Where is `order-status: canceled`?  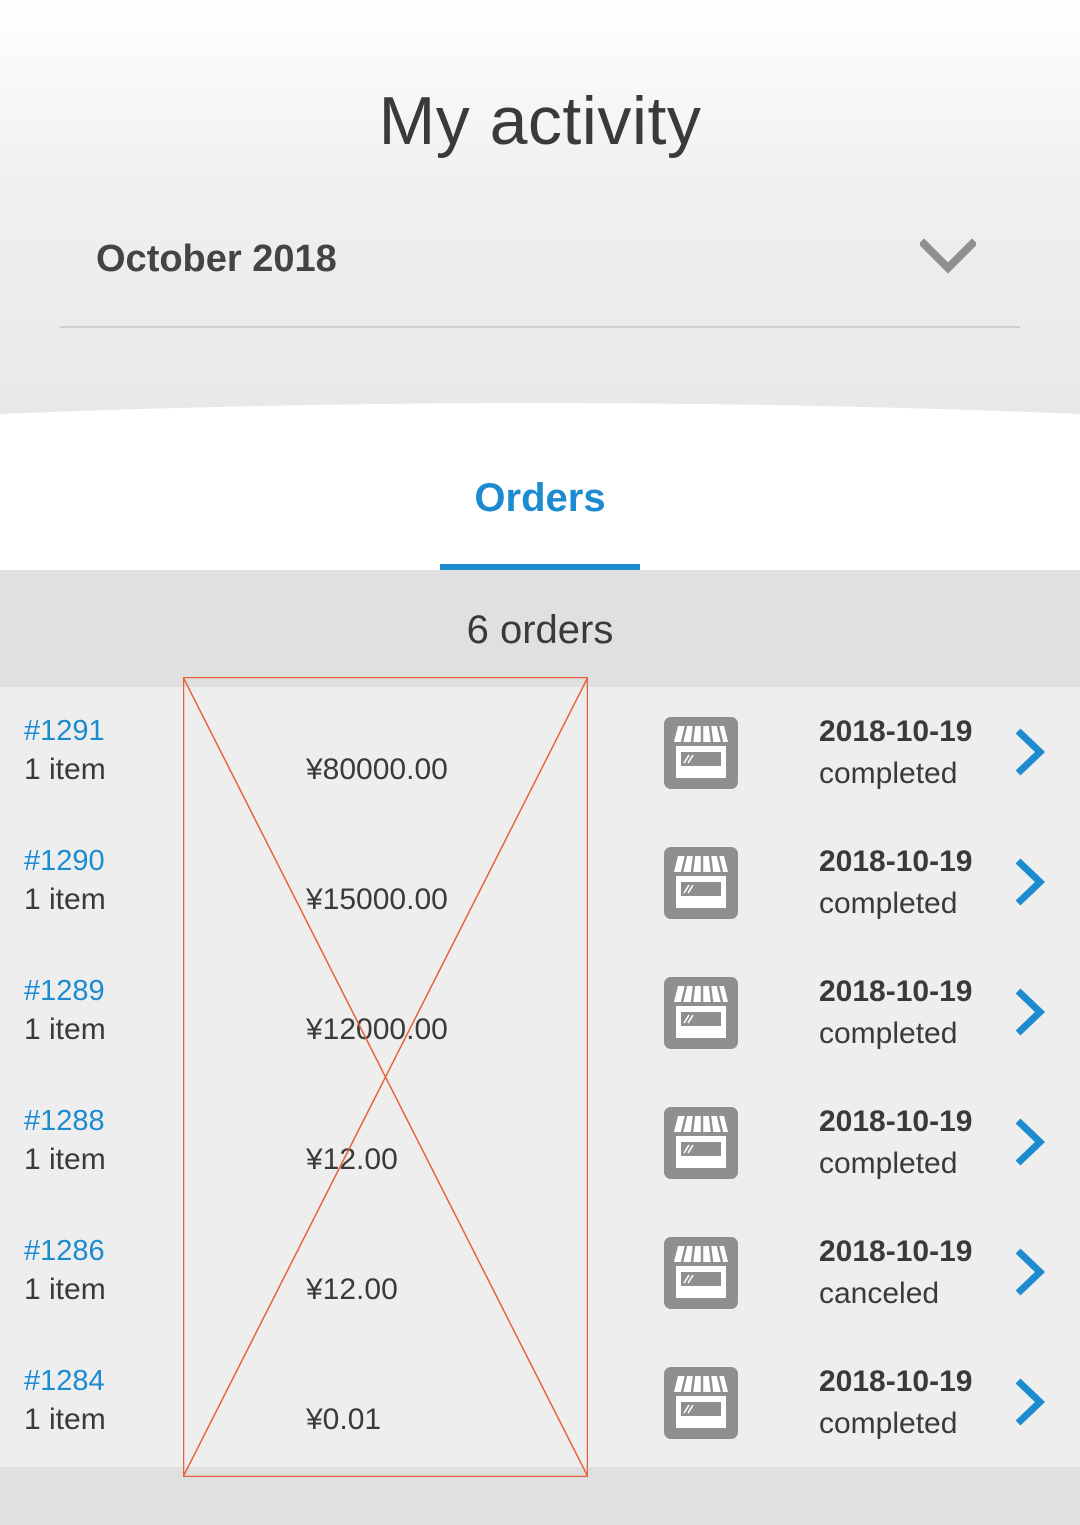 order-status: canceled is located at coordinates (879, 1293).